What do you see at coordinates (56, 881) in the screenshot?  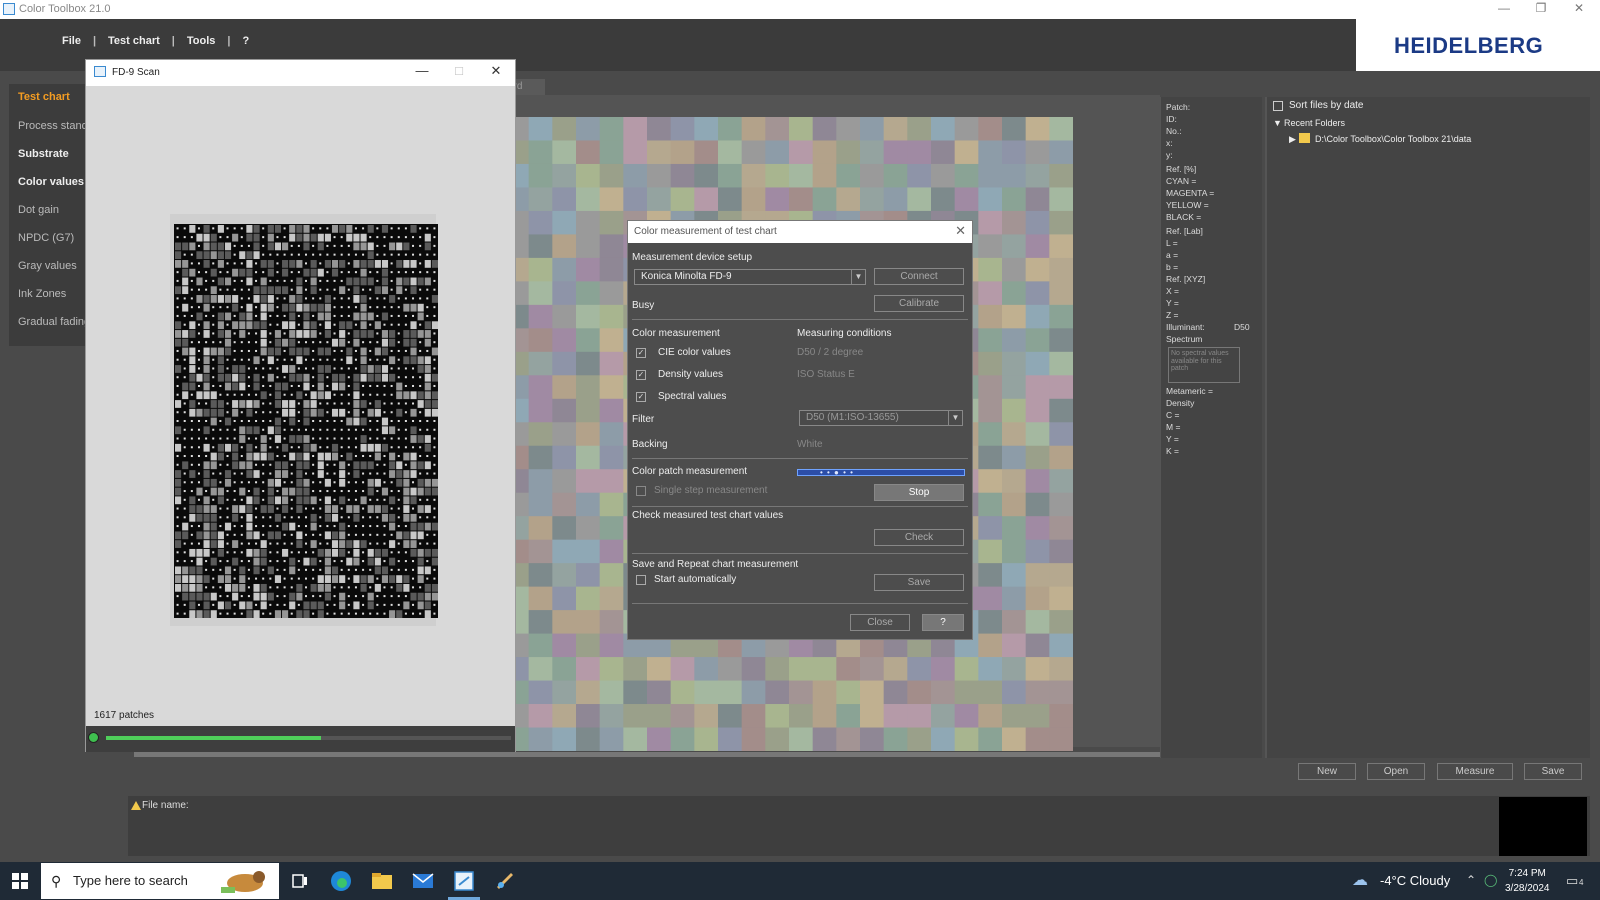 I see `search-icon: ⚲` at bounding box center [56, 881].